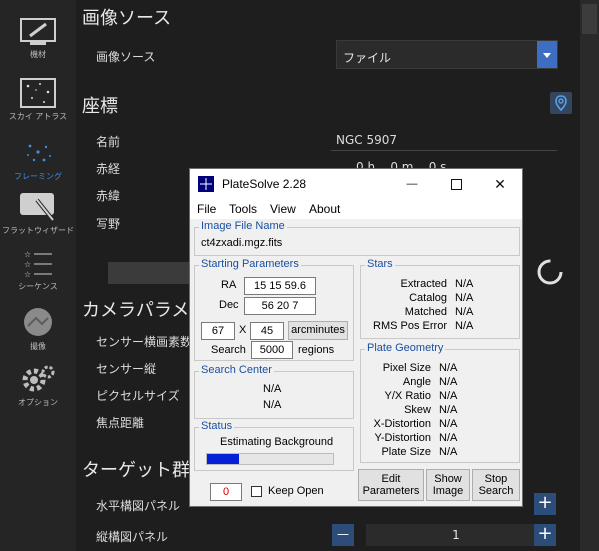  What do you see at coordinates (243, 209) in the screenshot?
I see `menu-tools: Tools` at bounding box center [243, 209].